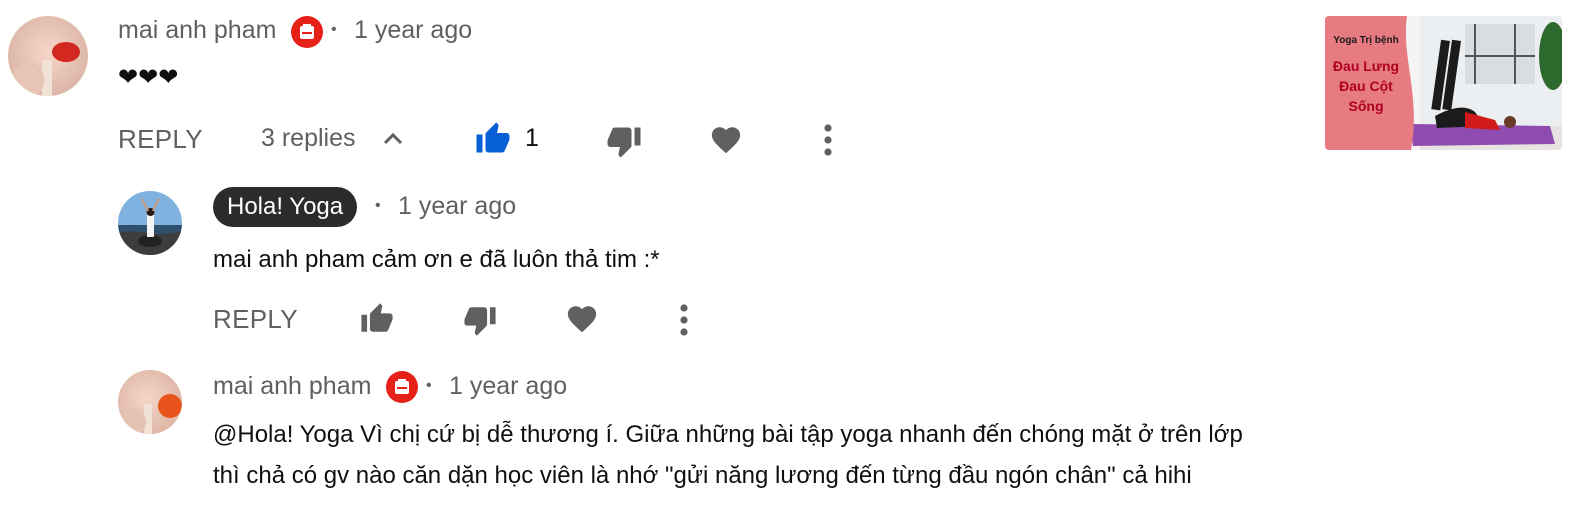 The width and height of the screenshot is (1590, 514). I want to click on toggle-replies-button: 3 replies, so click(336, 140).